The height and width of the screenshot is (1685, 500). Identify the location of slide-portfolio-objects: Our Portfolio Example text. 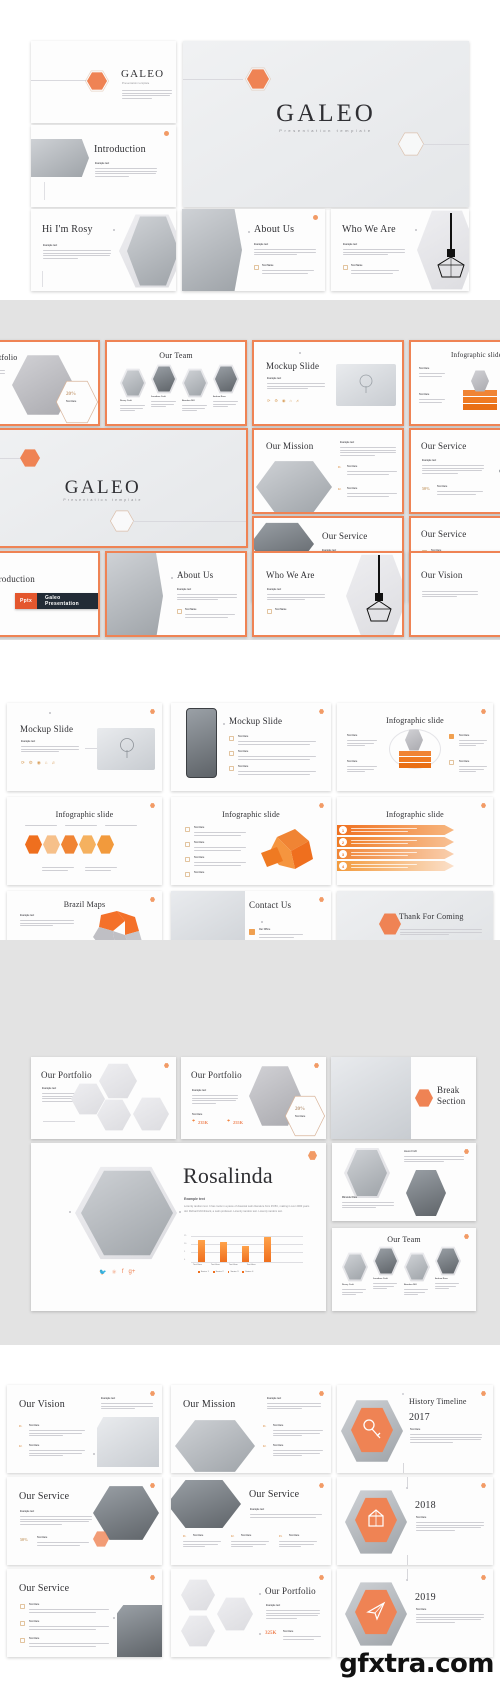
(103, 1098).